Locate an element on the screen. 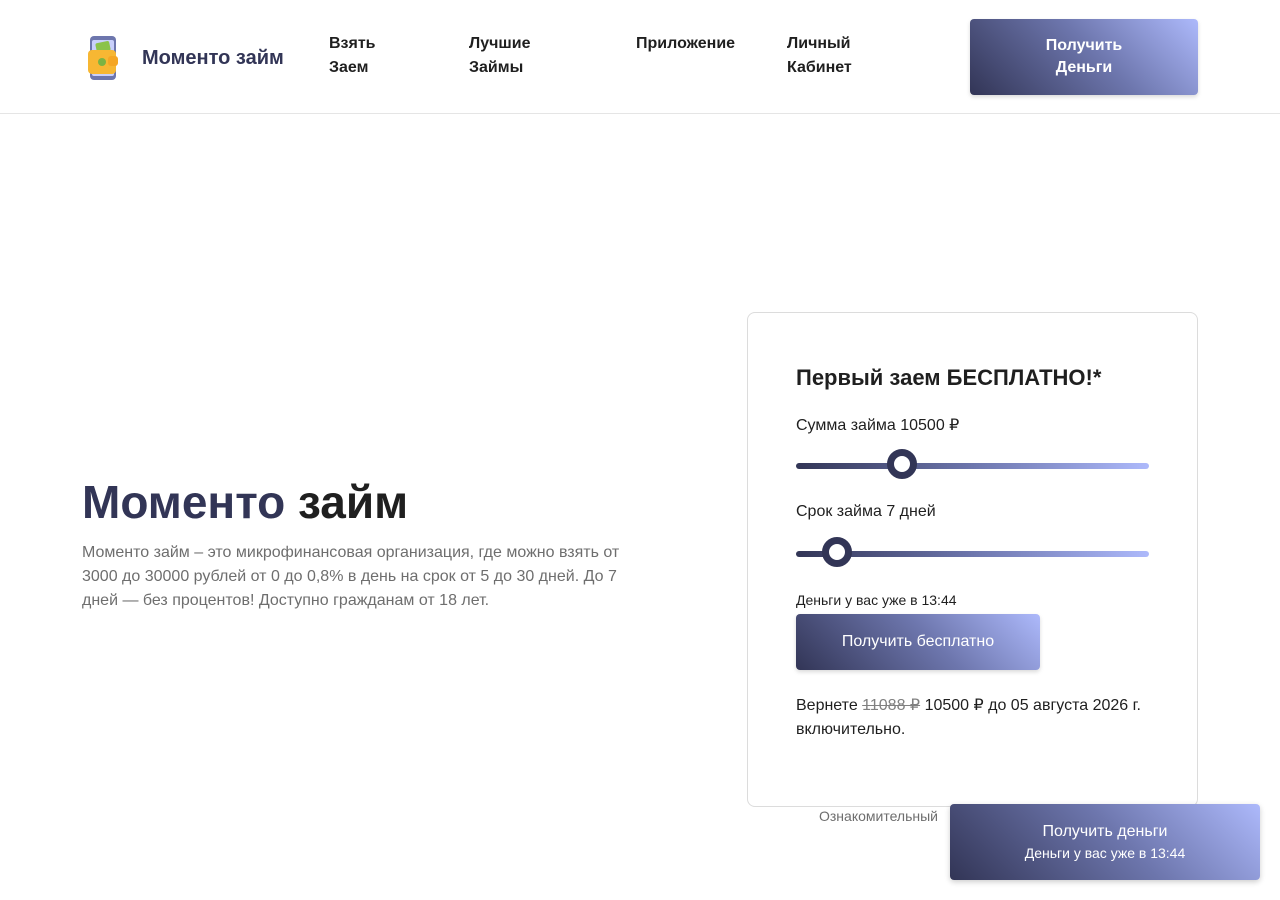 This screenshot has width=1280, height=900. floating-cta-sublabel: Деньги у вас уже в 13:44 is located at coordinates (1105, 853).